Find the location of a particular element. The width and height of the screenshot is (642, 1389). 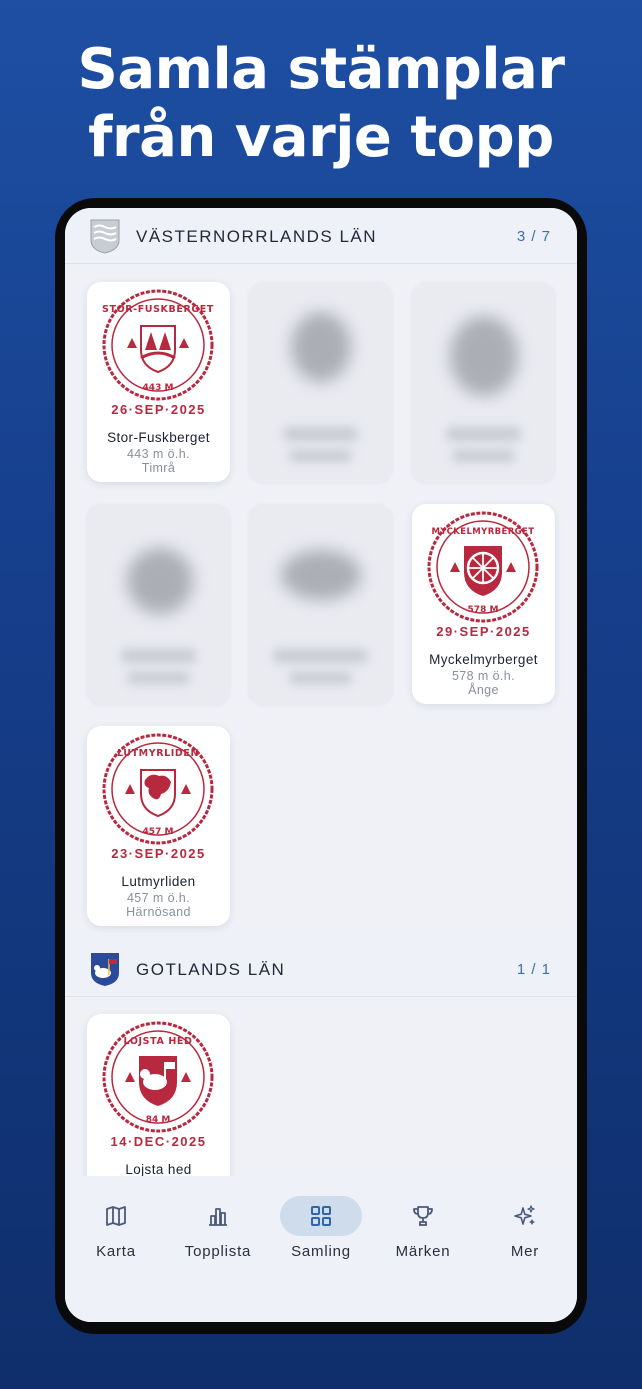

stamp-date: 23·SEP·2025 is located at coordinates (158, 853).